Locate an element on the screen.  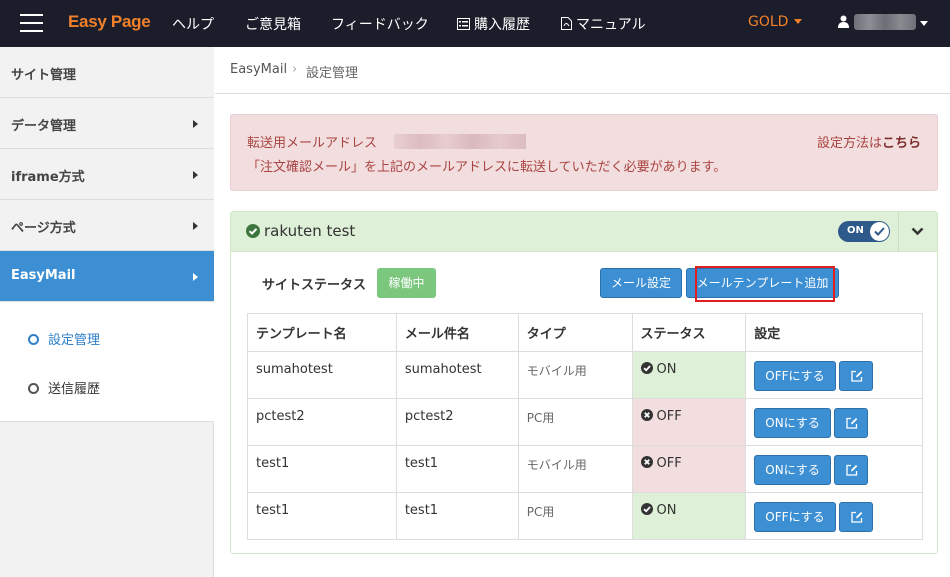
mail-setting-button: メール設定 is located at coordinates (641, 283).